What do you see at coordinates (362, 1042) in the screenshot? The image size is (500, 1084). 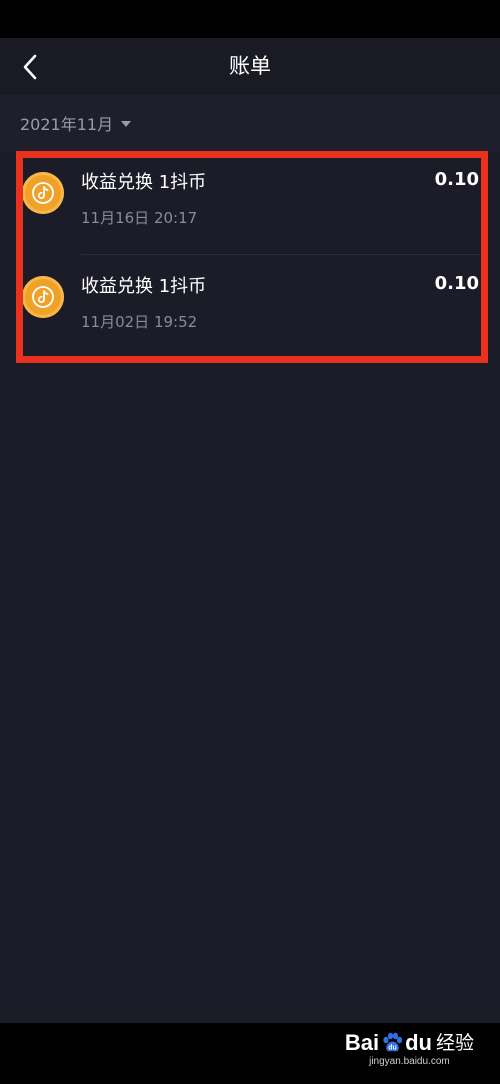 I see `watermark-brand-left: Bai` at bounding box center [362, 1042].